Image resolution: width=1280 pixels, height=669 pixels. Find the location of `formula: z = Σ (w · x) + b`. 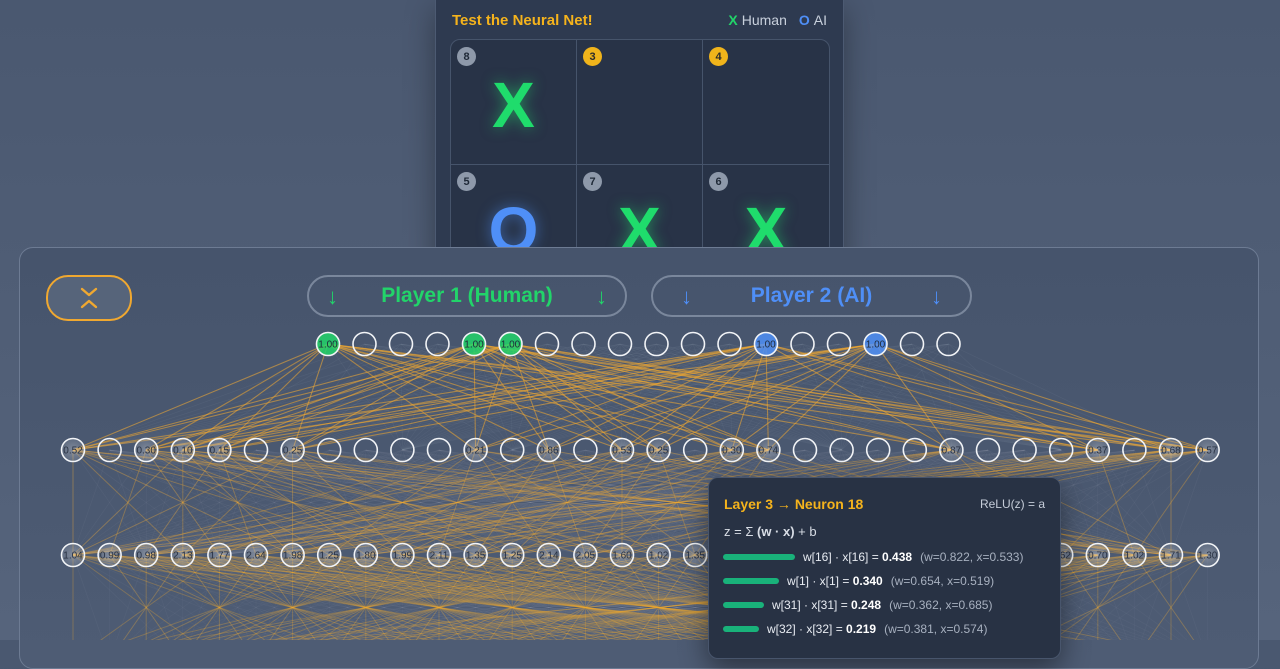

formula: z = Σ (w · x) + b is located at coordinates (770, 531).